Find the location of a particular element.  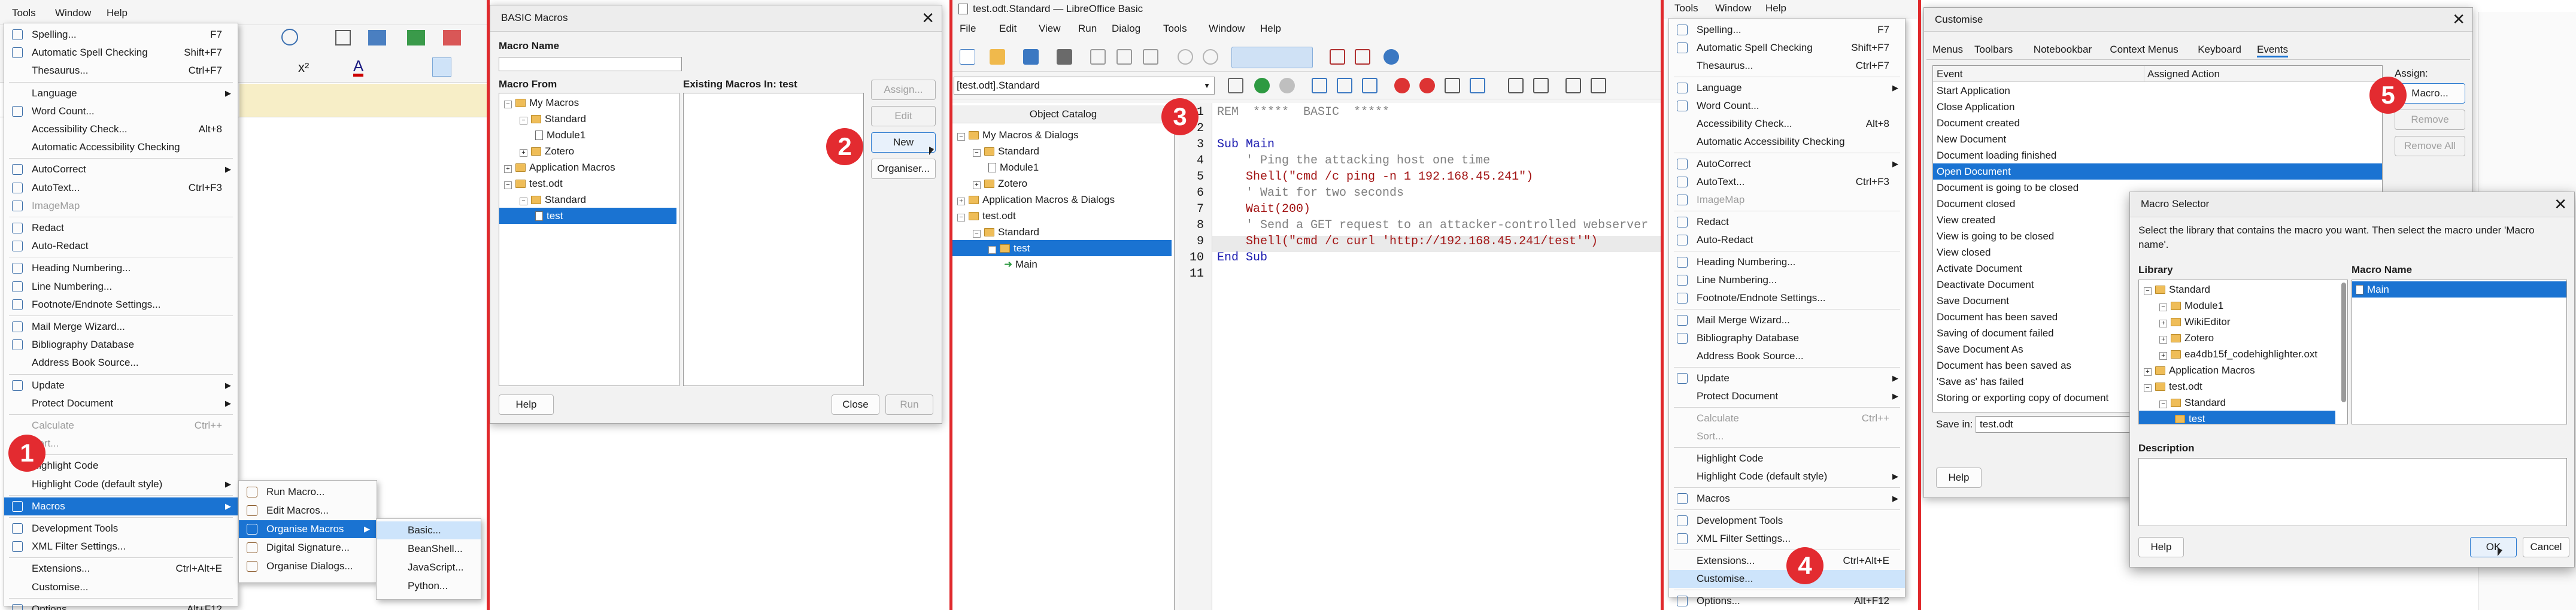

tab-keyboard: Keyboard is located at coordinates (2219, 50).